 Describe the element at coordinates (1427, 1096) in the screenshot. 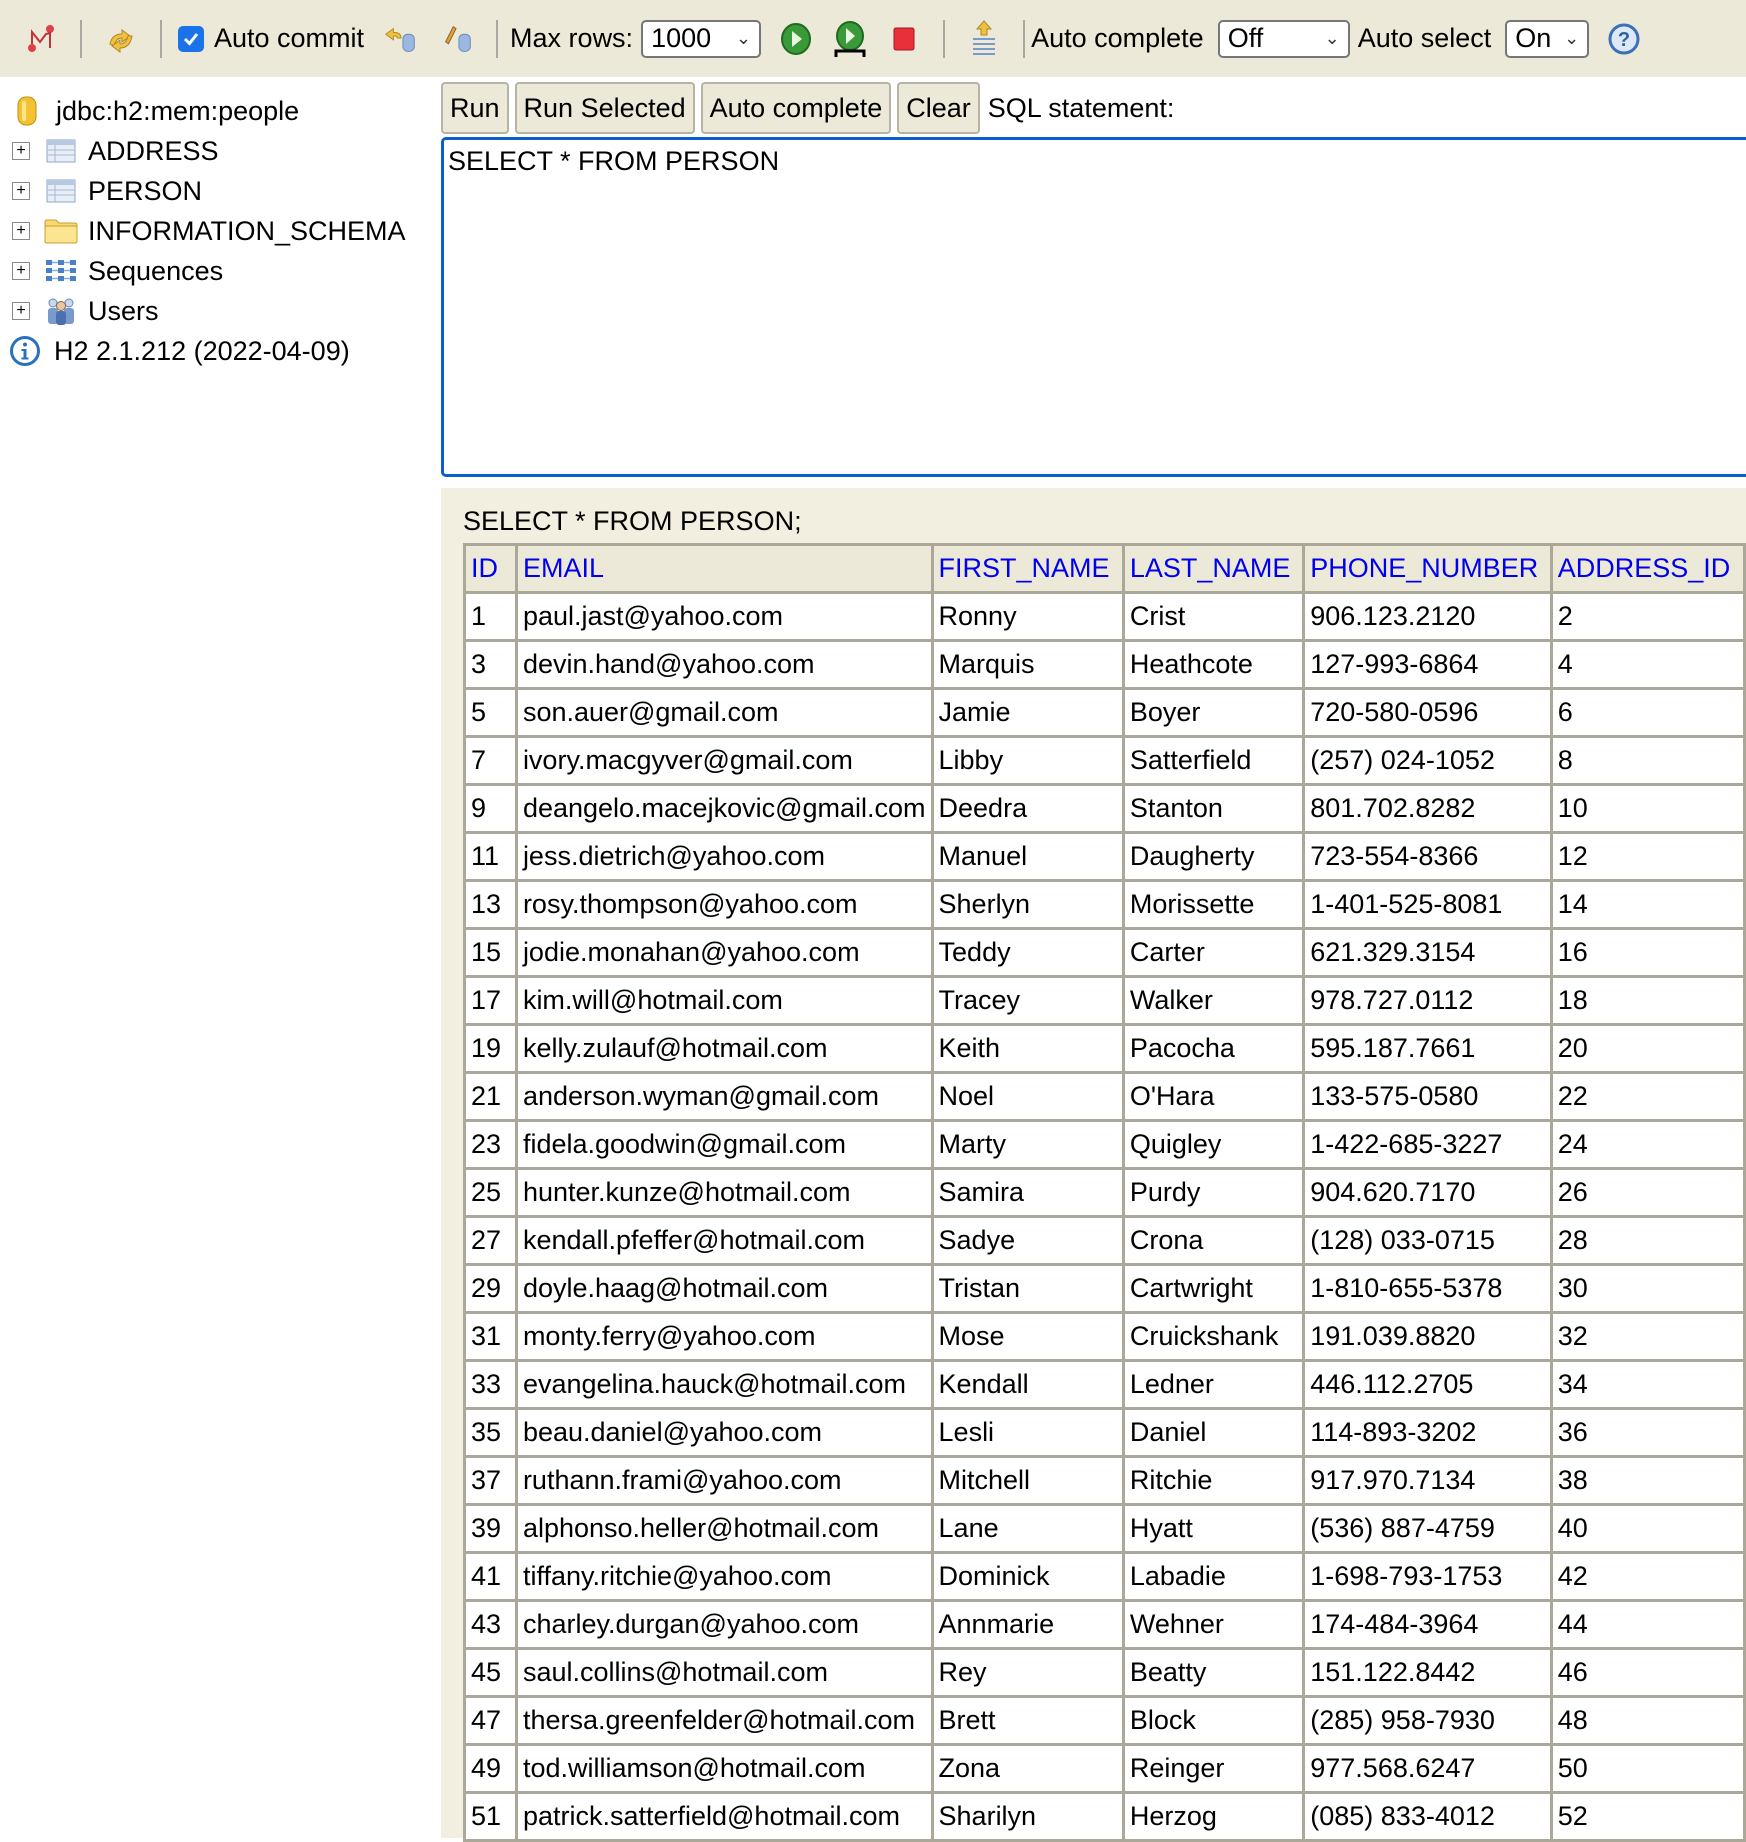

I see `cell-phone-number: 133-575-0580` at that location.